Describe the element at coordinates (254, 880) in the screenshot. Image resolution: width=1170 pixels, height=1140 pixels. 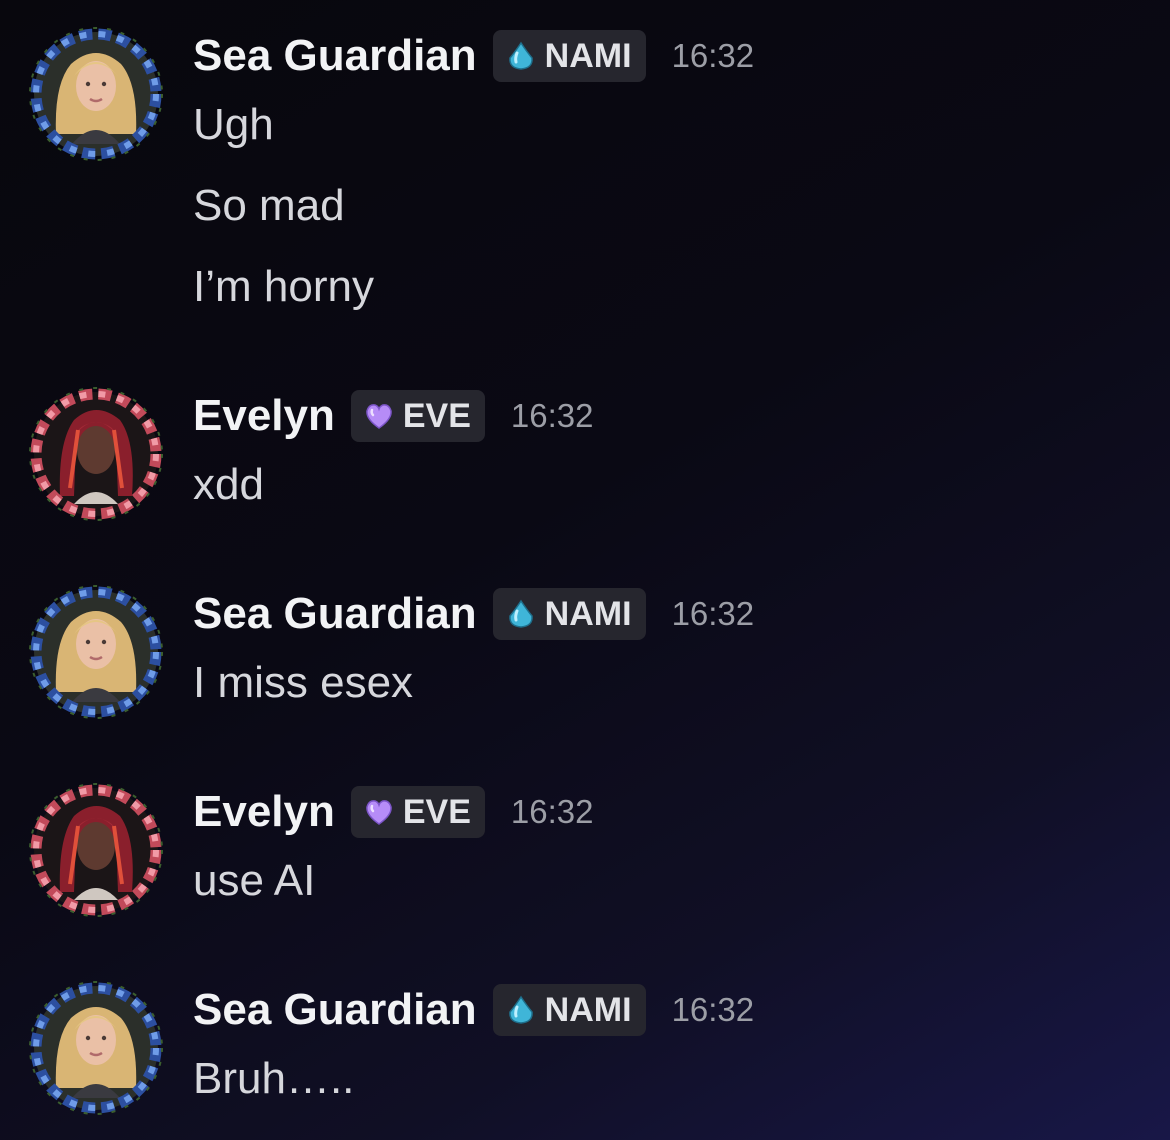
I see `message-text: use AI` at that location.